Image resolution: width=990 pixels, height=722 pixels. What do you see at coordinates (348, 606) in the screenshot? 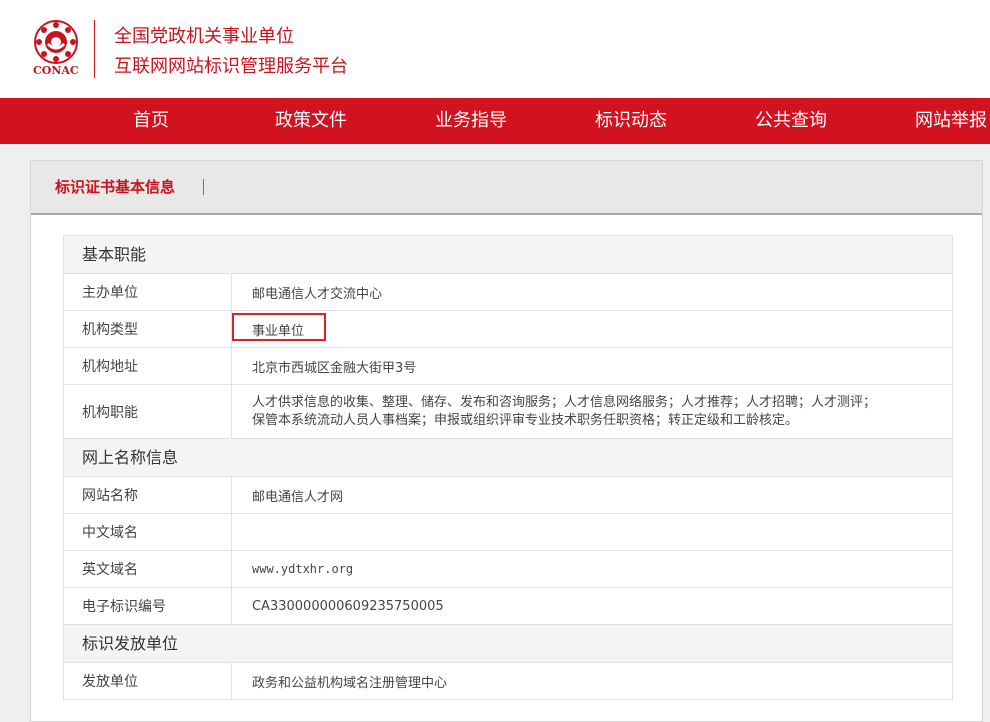
I see `row-value-id: CA33000000060923575000​5` at bounding box center [348, 606].